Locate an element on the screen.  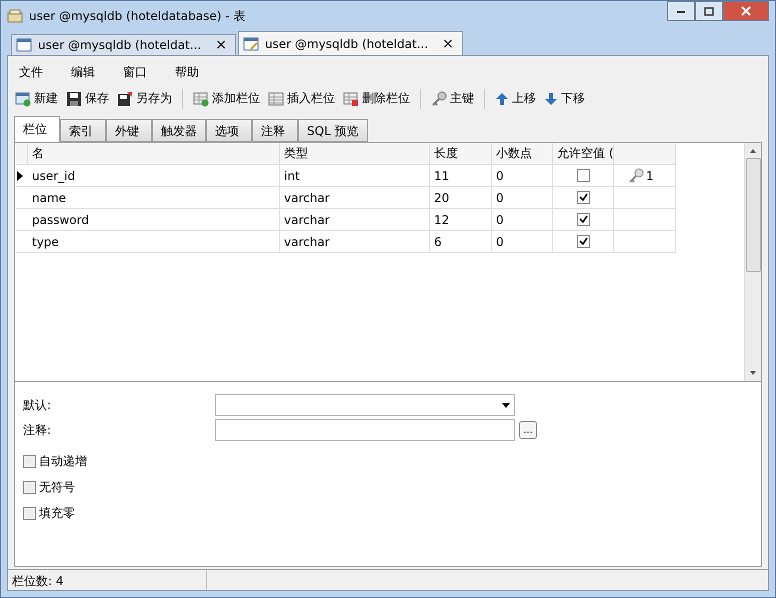
close-button is located at coordinates (746, 11).